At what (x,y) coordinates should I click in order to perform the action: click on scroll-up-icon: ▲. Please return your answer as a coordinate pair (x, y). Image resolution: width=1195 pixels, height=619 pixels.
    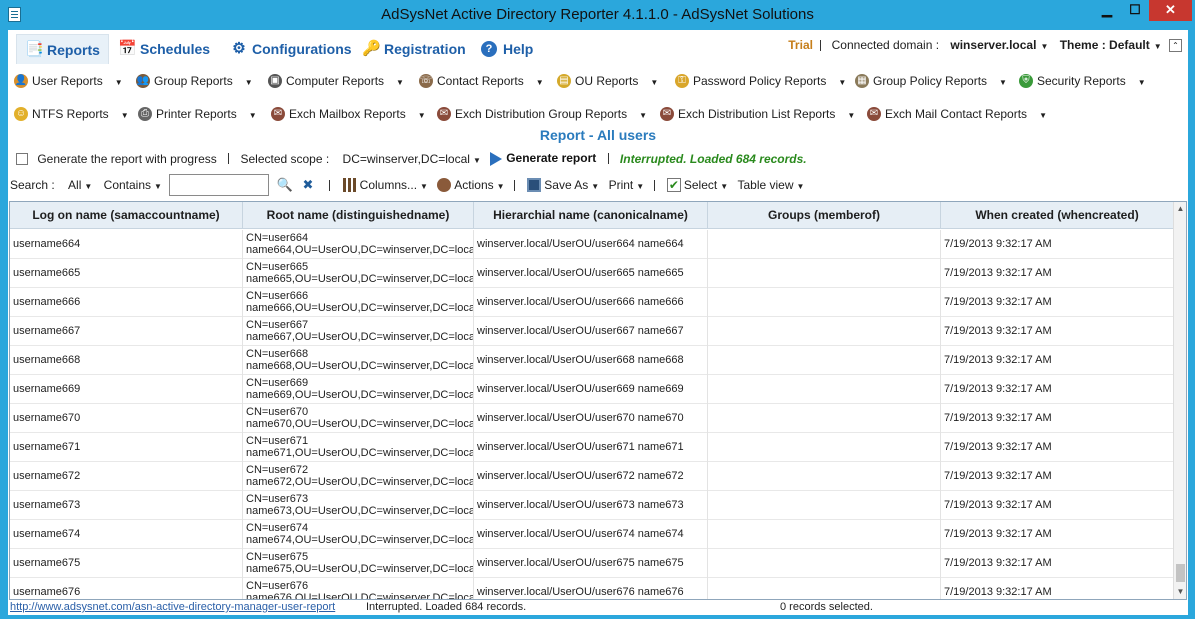
    Looking at the image, I should click on (1180, 209).